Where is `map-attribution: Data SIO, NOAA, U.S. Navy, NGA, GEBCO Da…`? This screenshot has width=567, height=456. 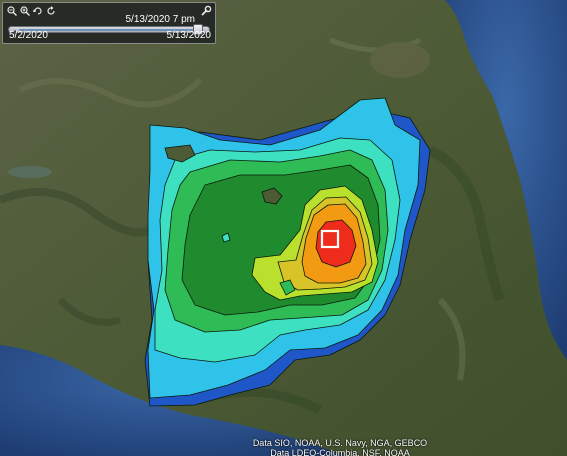 map-attribution: Data SIO, NOAA, U.S. Navy, NGA, GEBCO Da… is located at coordinates (283, 447).